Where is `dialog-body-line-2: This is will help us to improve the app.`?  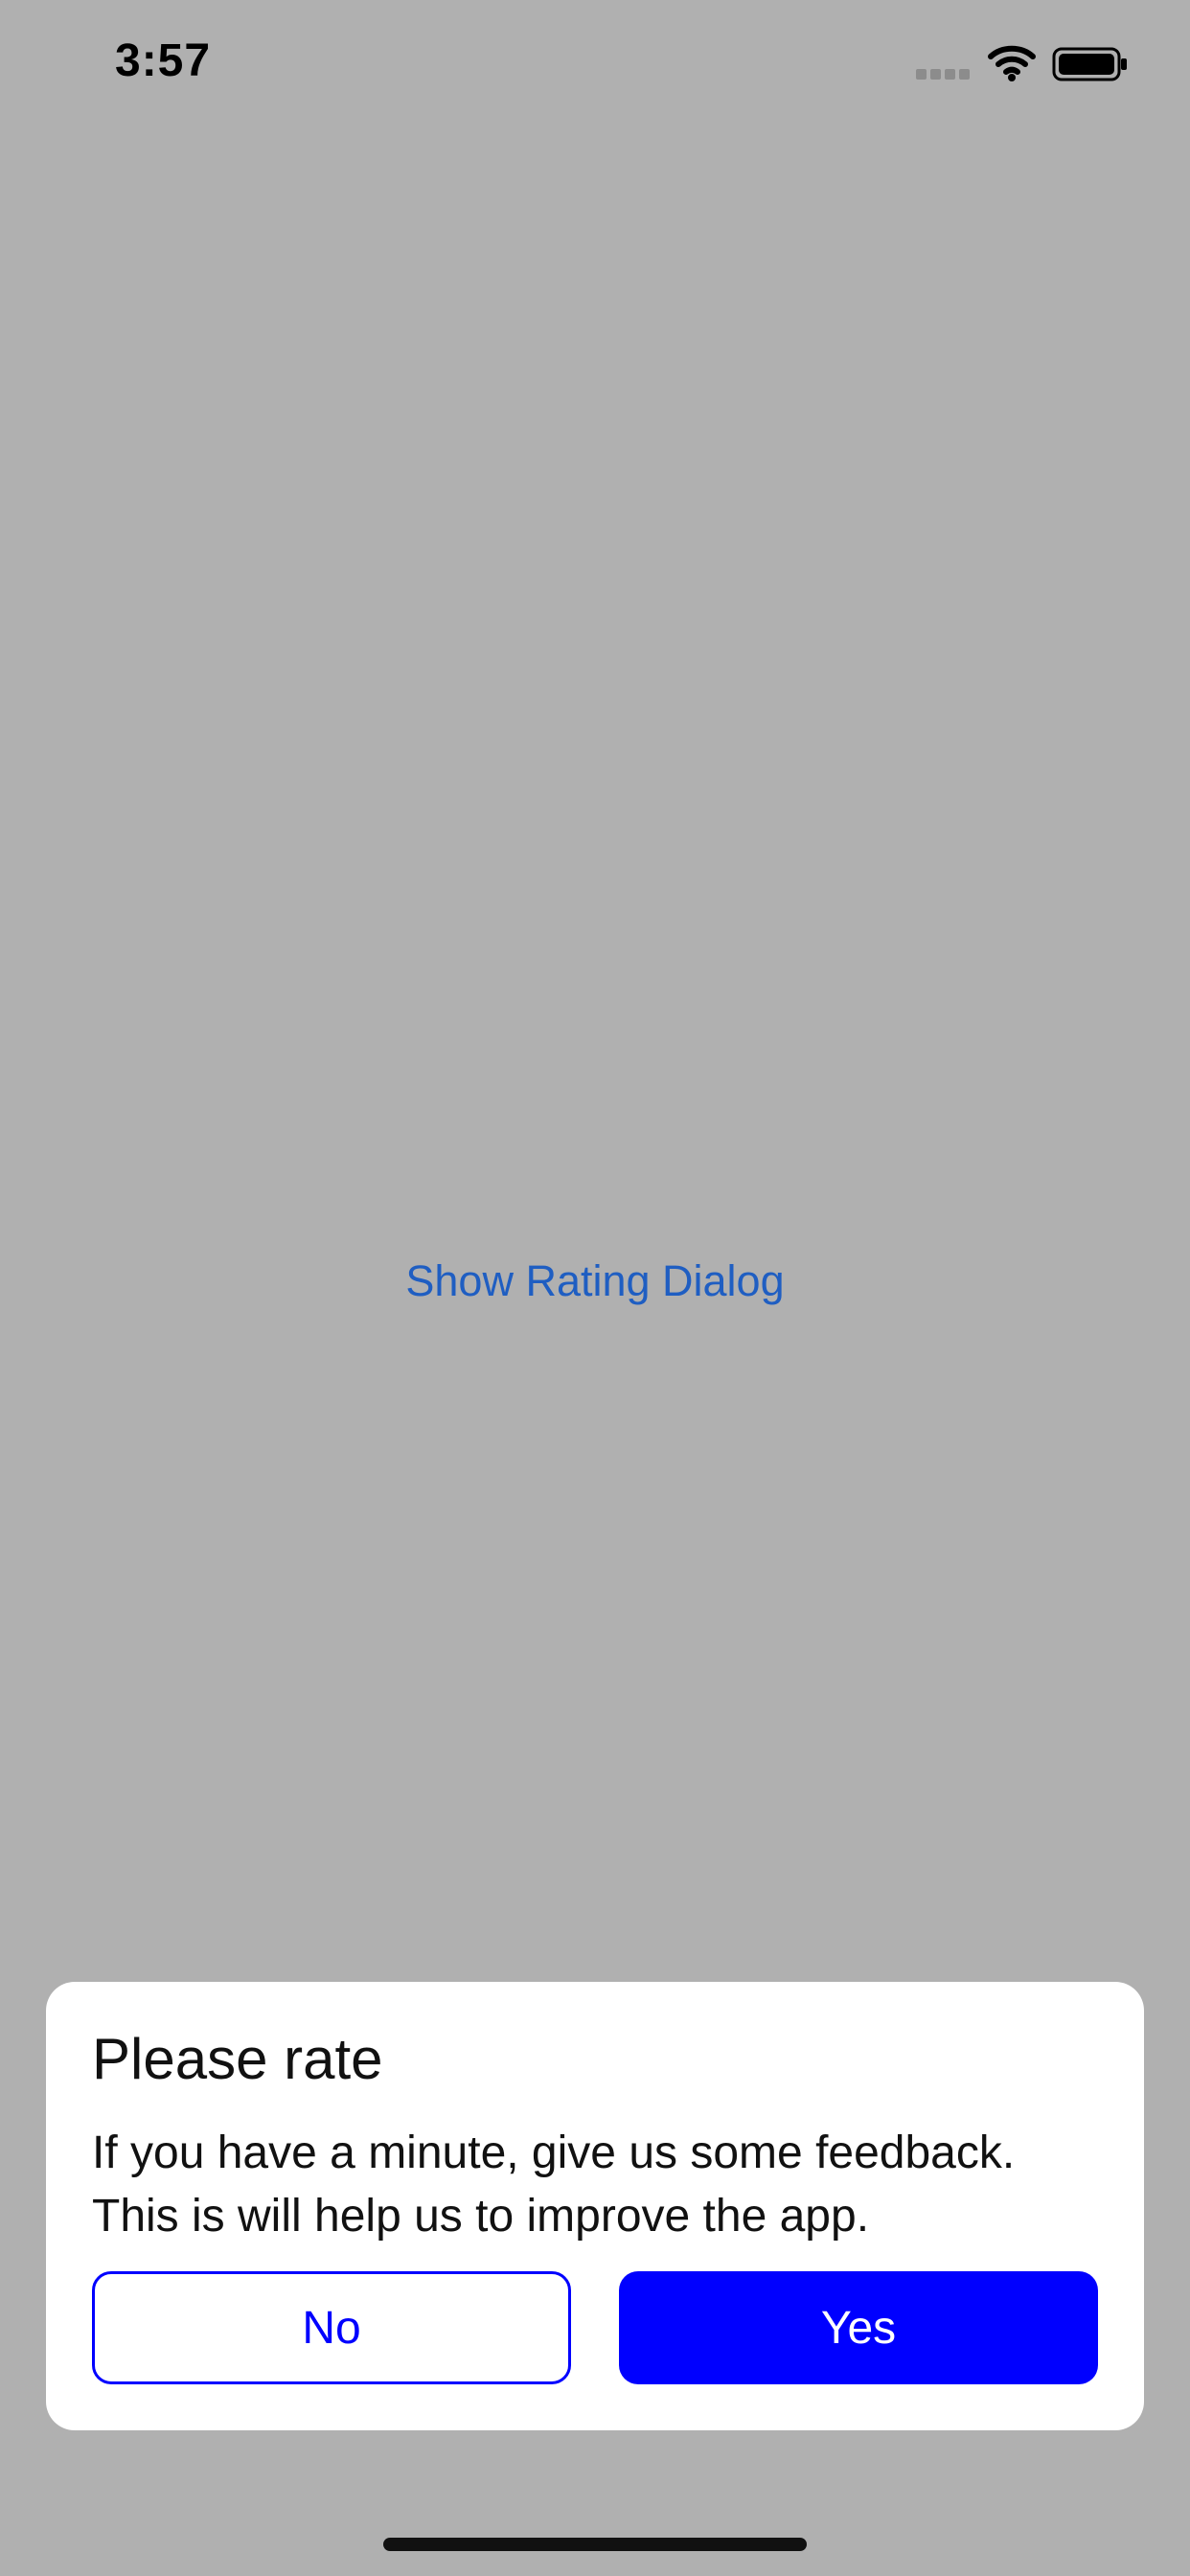
dialog-body-line-2: This is will help us to improve the app. is located at coordinates (481, 2216).